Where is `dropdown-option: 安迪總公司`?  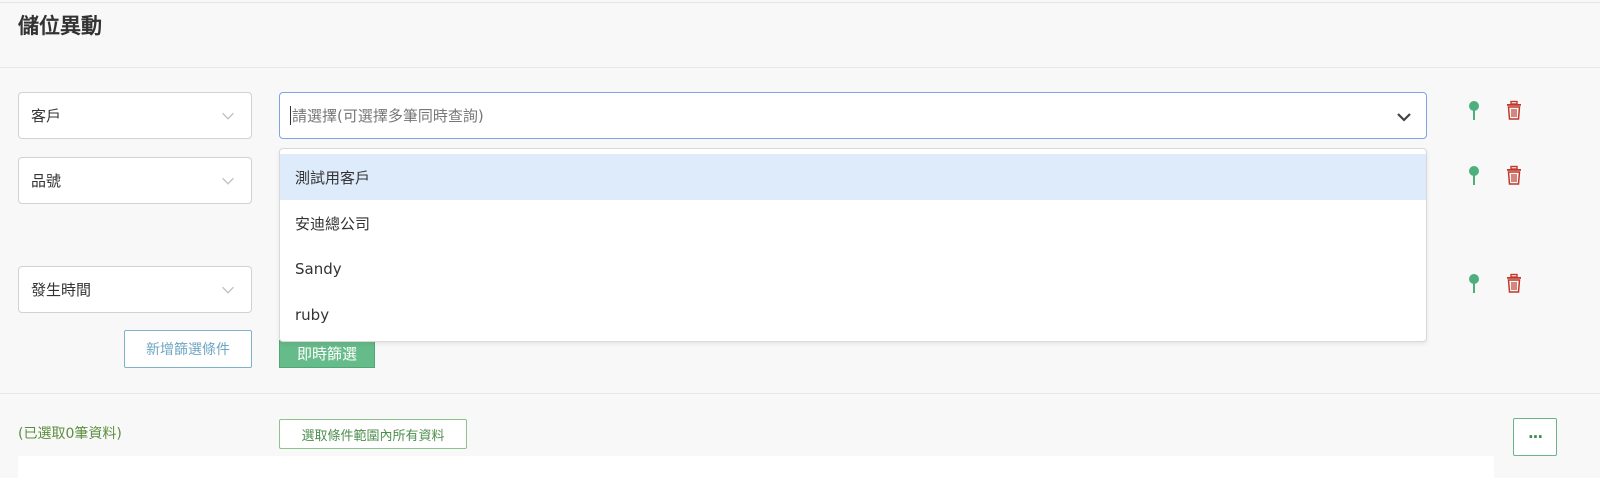
dropdown-option: 安迪總公司 is located at coordinates (853, 223).